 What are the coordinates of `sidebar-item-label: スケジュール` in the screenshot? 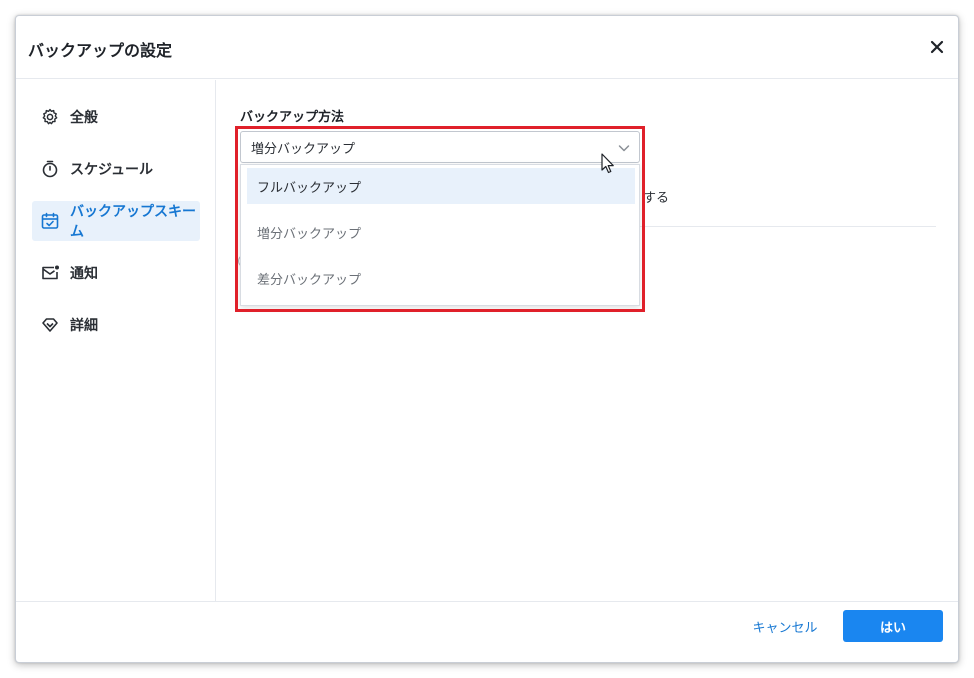 It's located at (112, 170).